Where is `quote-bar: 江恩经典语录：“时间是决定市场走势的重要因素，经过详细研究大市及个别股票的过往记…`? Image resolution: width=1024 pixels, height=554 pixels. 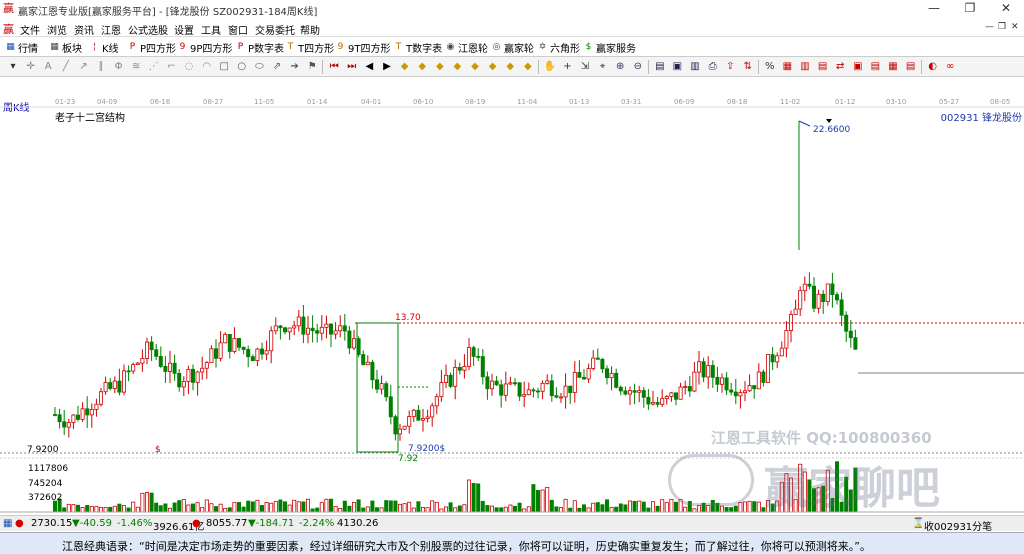
quote-bar: 江恩经典语录：“时间是决定市场走势的重要因素，经过详细研究大市及个别股票的过往记… is located at coordinates (512, 543).